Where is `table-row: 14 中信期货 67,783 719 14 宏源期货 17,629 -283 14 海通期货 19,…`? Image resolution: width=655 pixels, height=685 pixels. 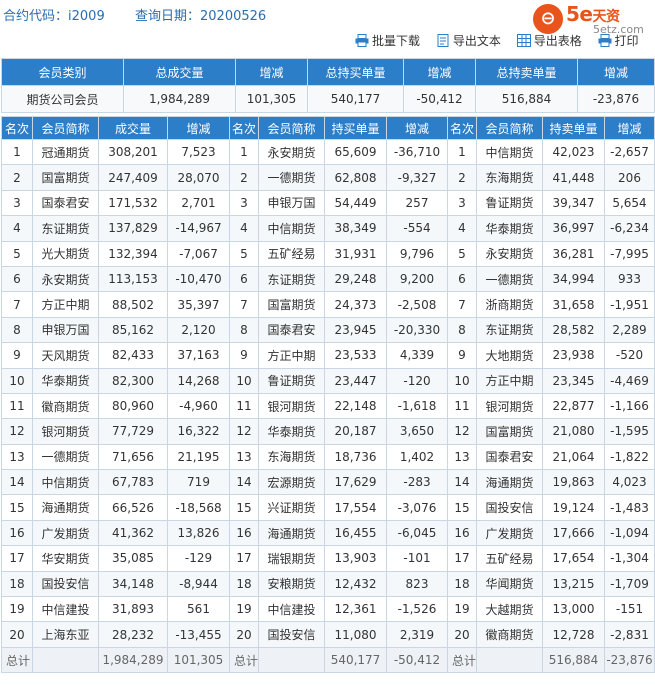
table-row: 14 中信期货 67,783 719 14 宏源期货 17,629 -283 14 海通期货 19,… is located at coordinates (328, 482).